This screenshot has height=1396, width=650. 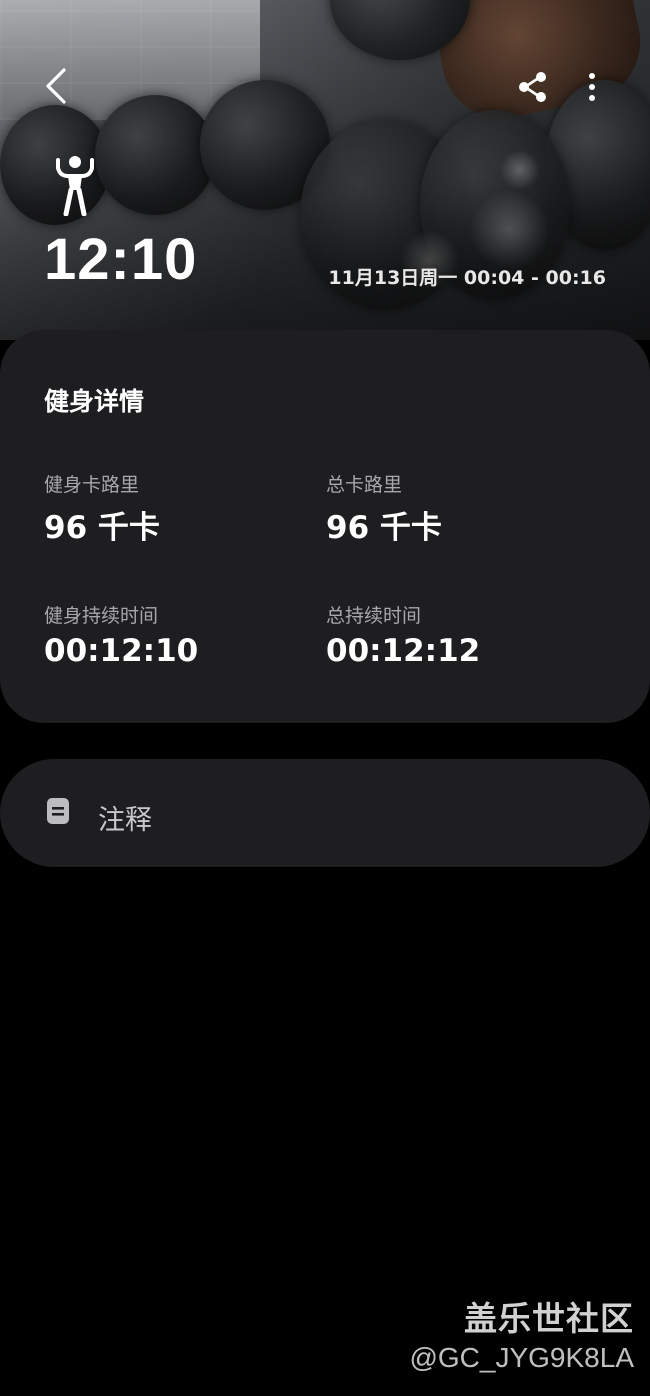 I want to click on more-vertical-icon, so click(x=592, y=87).